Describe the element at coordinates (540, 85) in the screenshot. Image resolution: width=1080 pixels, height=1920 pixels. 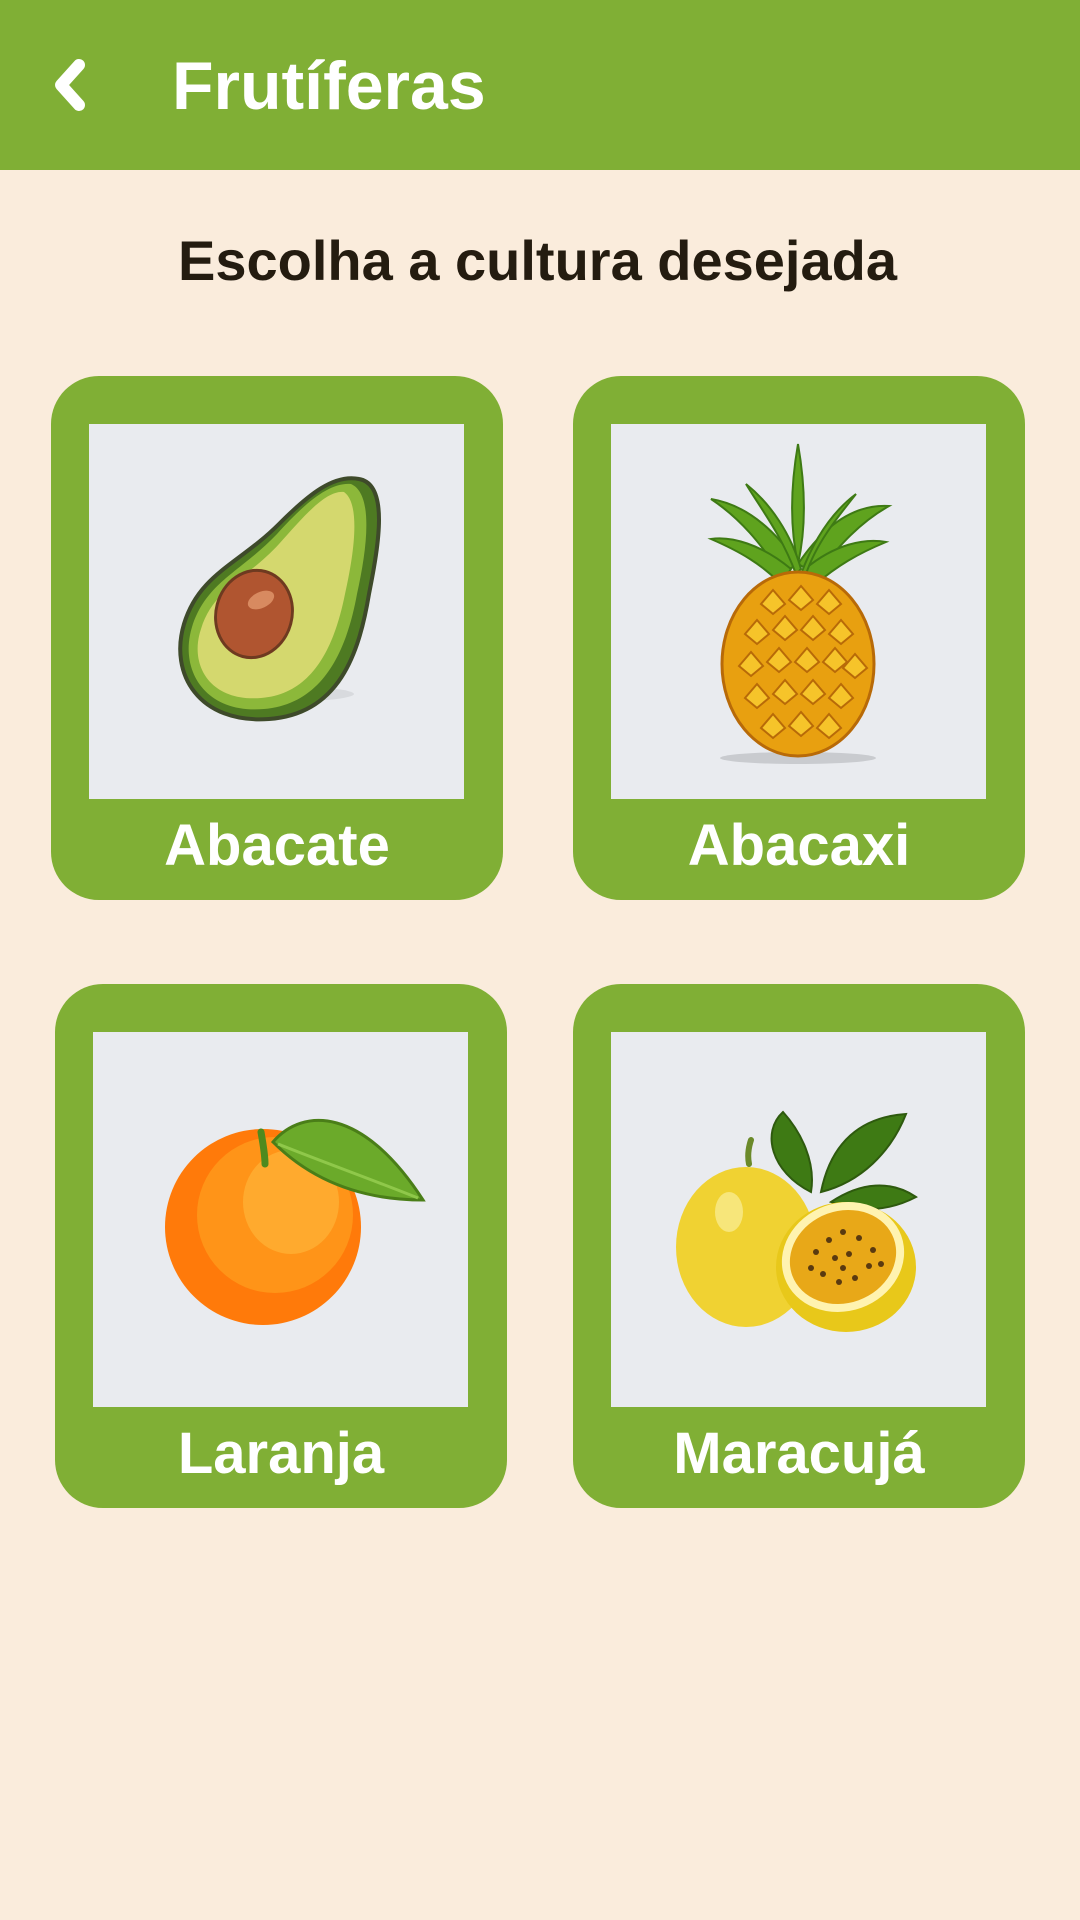
I see `app-bar: Frutíferas` at that location.